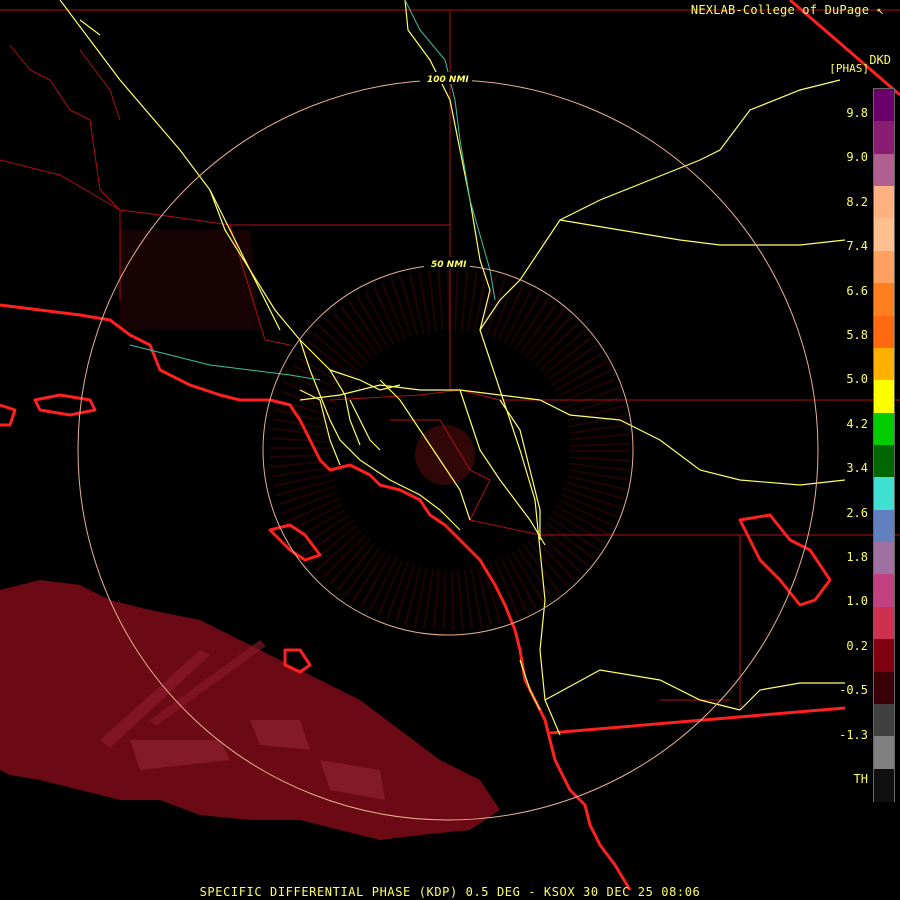 The image size is (900, 900). I want to click on range-ring-label-50: 50 NMI, so click(449, 265).